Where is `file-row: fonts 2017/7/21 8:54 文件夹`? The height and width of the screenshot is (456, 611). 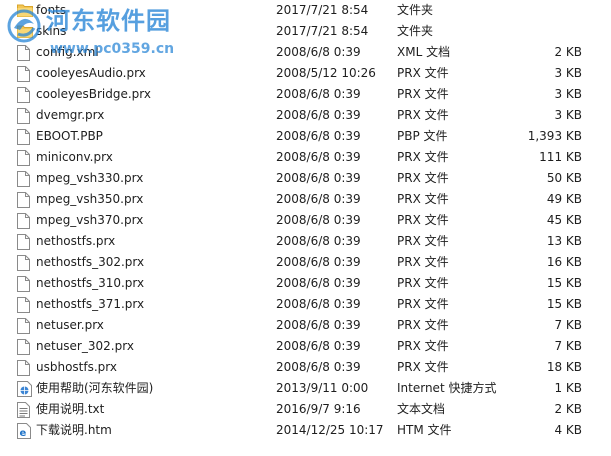 file-row: fonts 2017/7/21 8:54 文件夹 is located at coordinates (305, 10).